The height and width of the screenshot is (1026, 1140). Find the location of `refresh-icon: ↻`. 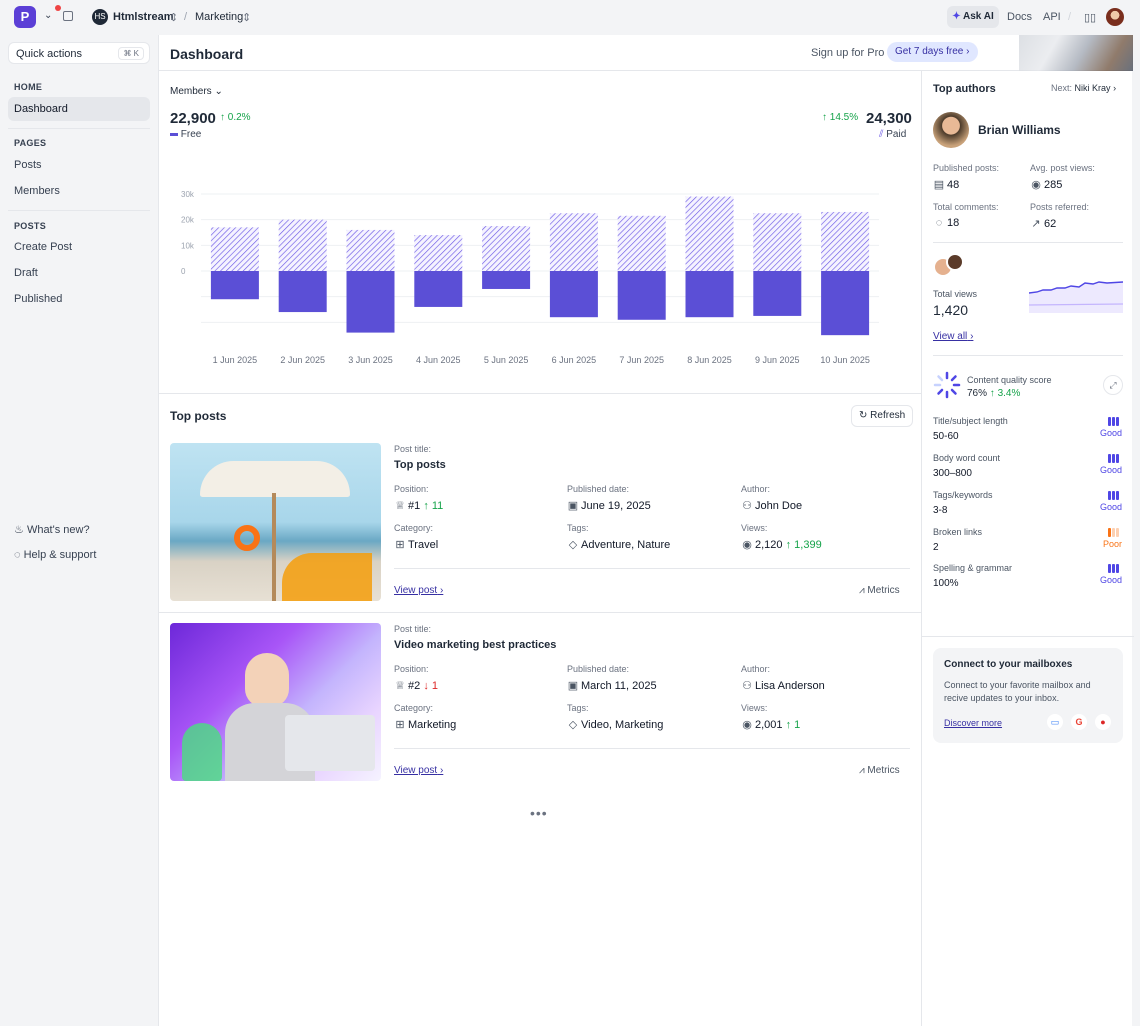

refresh-icon: ↻ is located at coordinates (863, 415).